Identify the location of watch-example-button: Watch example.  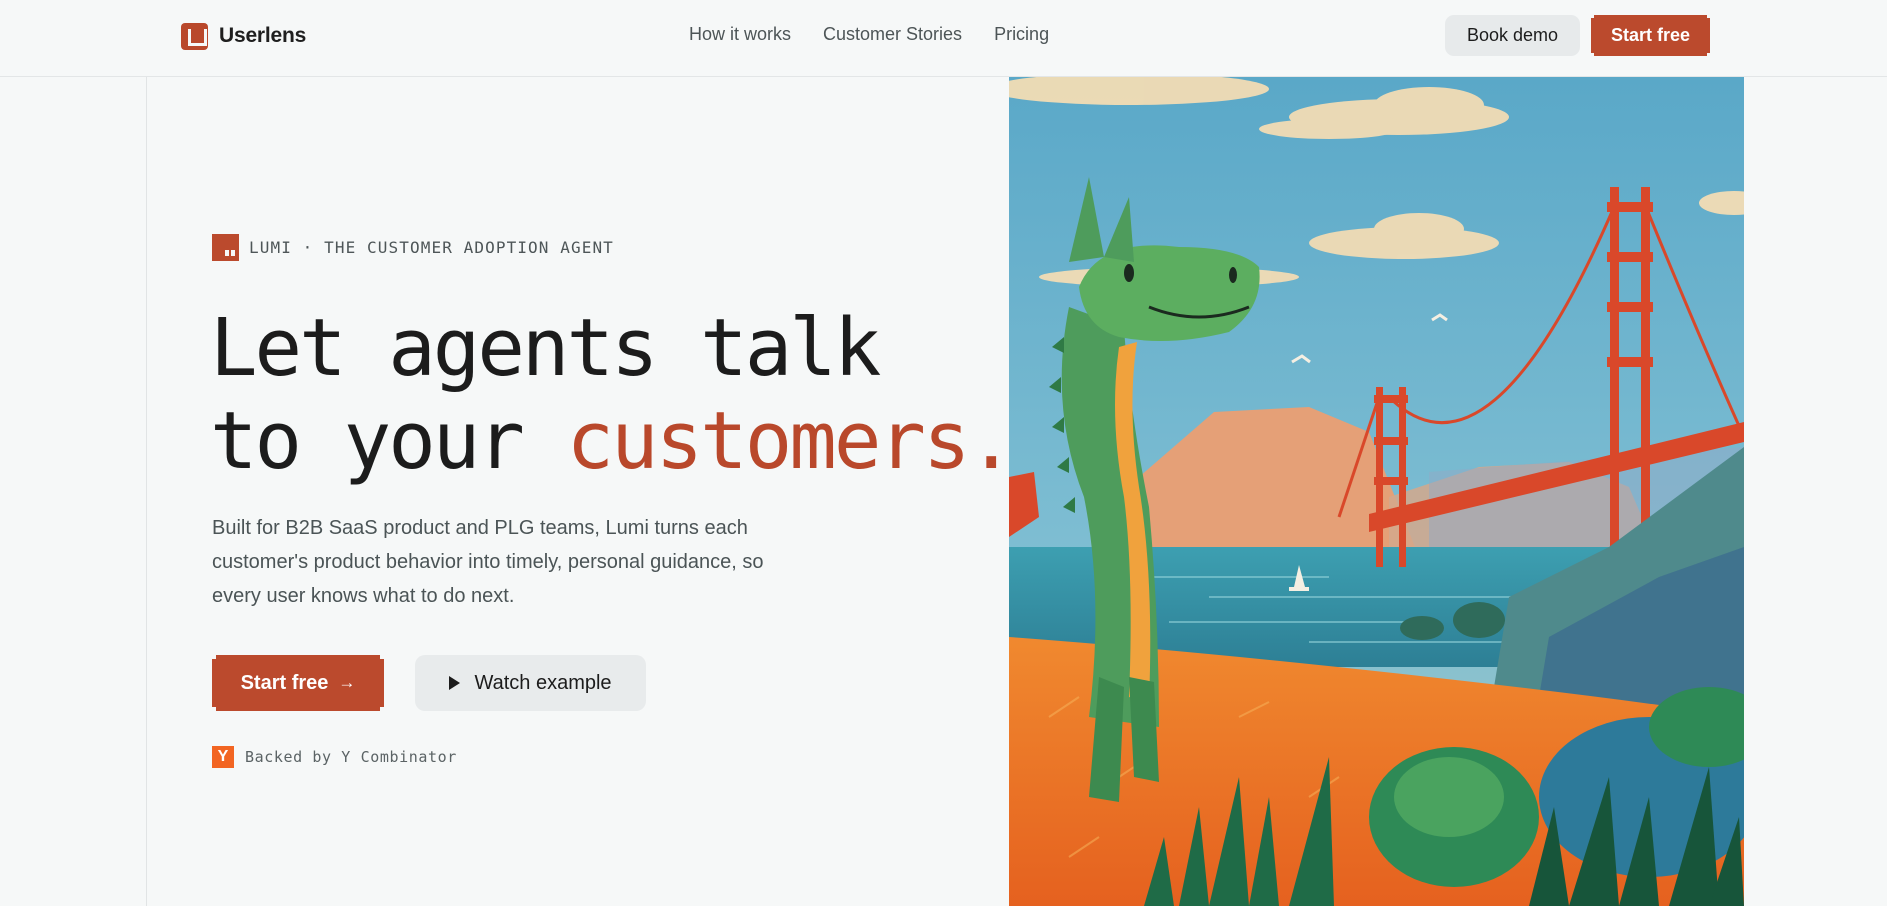
(530, 683).